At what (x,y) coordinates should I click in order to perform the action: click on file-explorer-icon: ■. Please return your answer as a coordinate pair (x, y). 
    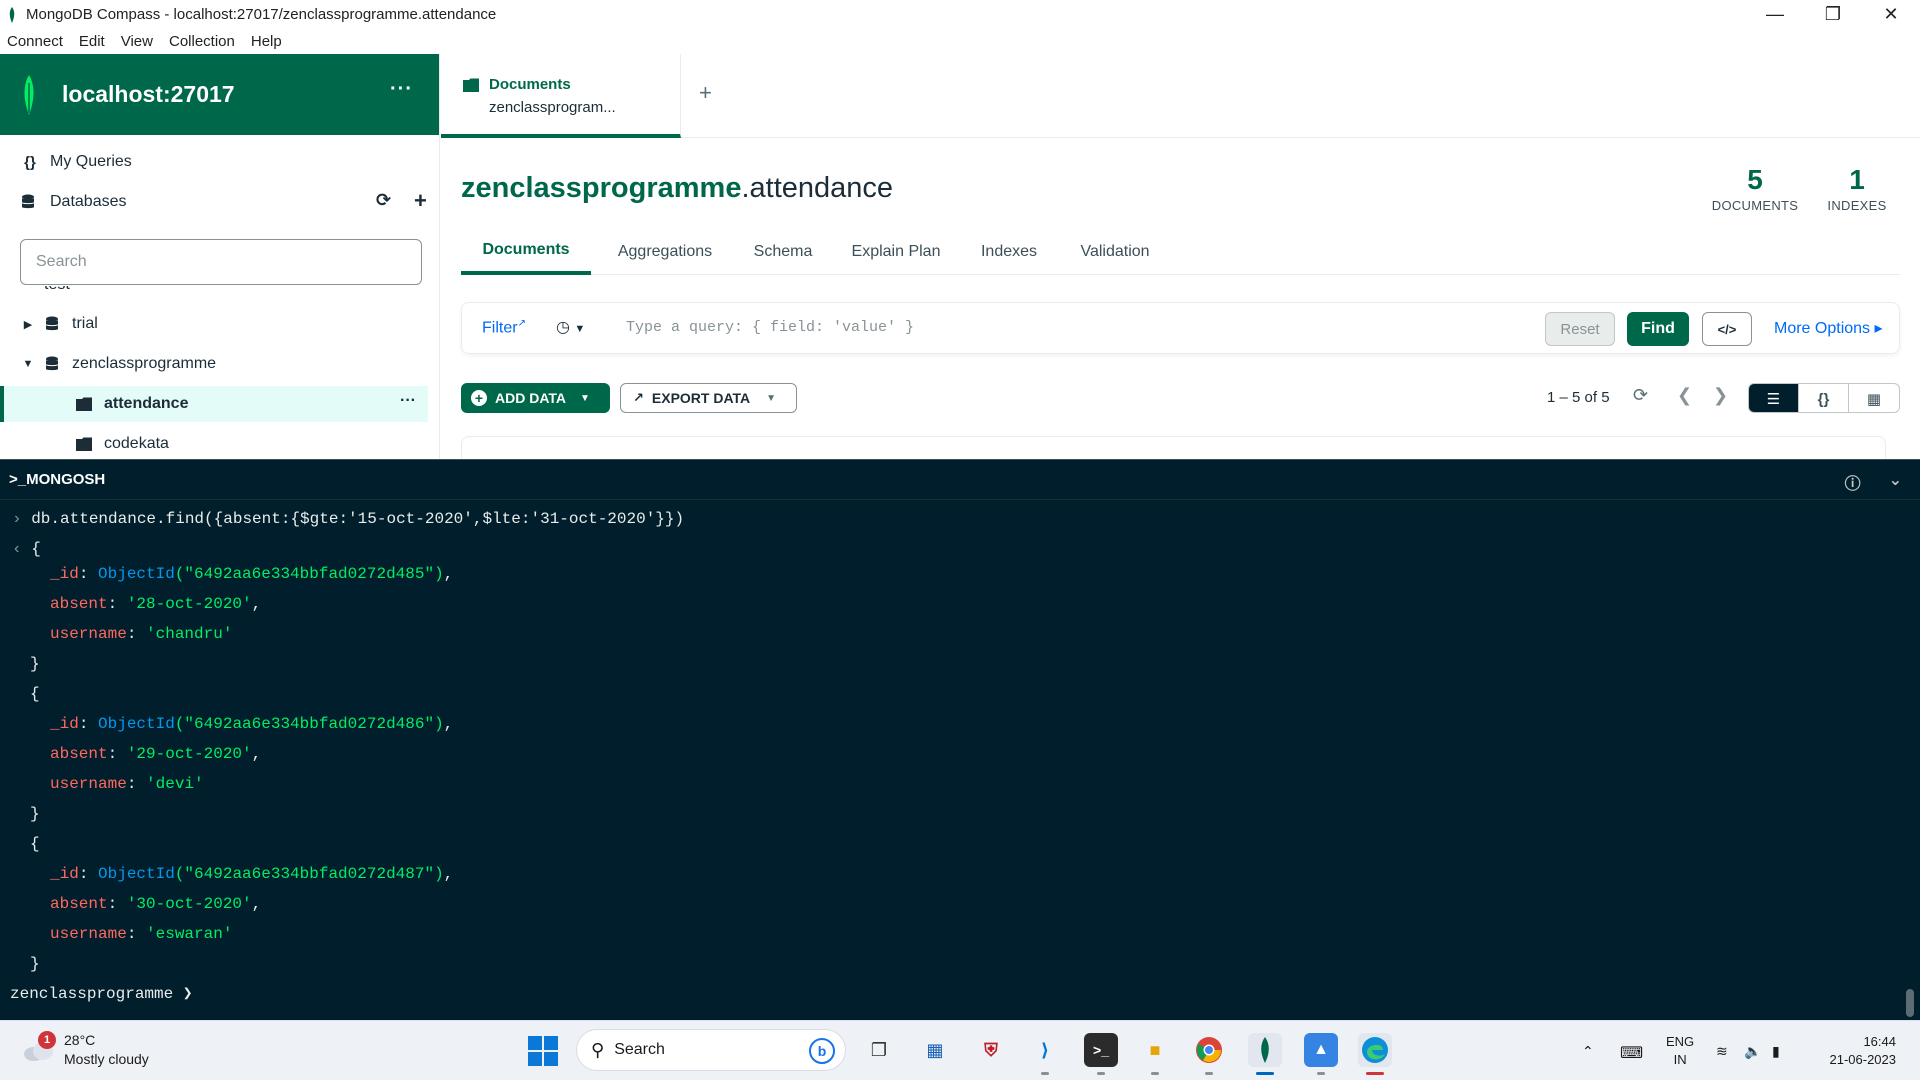
    Looking at the image, I should click on (1155, 1050).